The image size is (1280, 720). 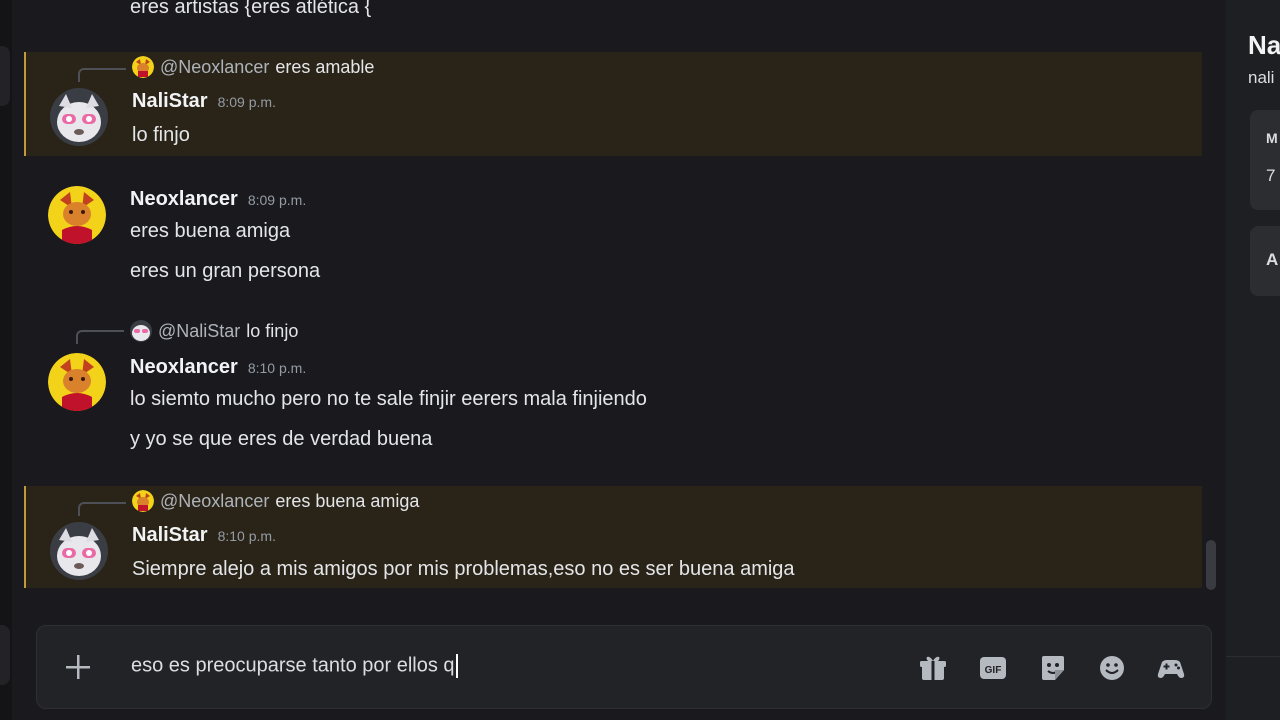 I want to click on reply-snippet: eres amable, so click(x=324, y=67).